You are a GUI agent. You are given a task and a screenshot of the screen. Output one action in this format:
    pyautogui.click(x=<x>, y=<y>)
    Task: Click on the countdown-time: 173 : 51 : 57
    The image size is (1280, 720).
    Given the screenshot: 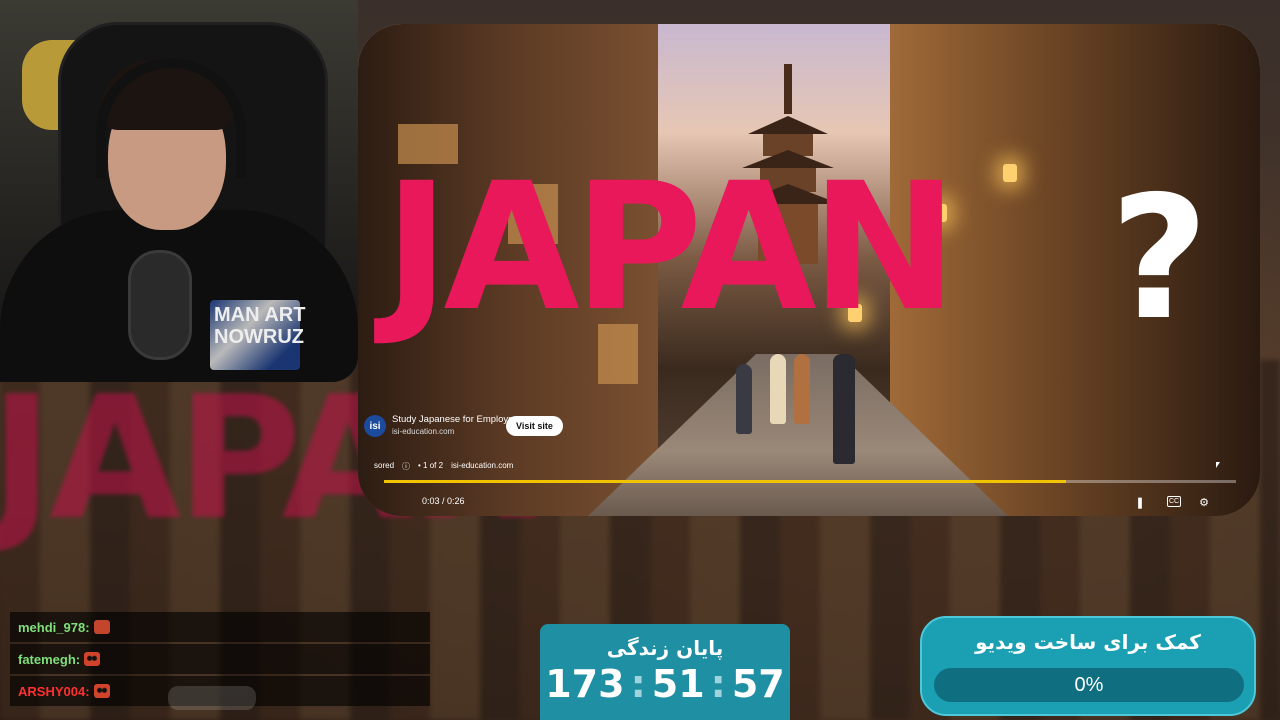 What is the action you would take?
    pyautogui.click(x=665, y=684)
    